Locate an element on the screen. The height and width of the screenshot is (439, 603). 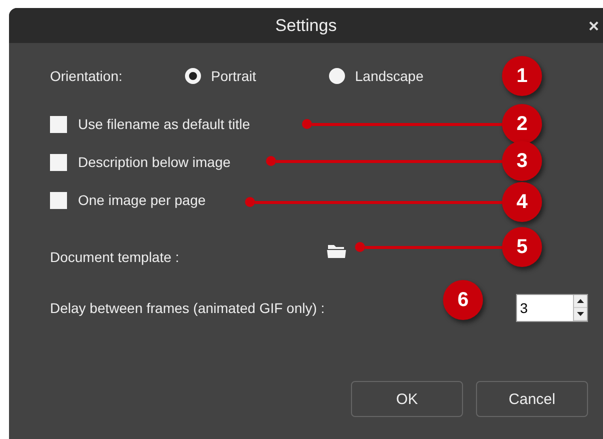
checkbox-label: One image per page is located at coordinates (142, 200).